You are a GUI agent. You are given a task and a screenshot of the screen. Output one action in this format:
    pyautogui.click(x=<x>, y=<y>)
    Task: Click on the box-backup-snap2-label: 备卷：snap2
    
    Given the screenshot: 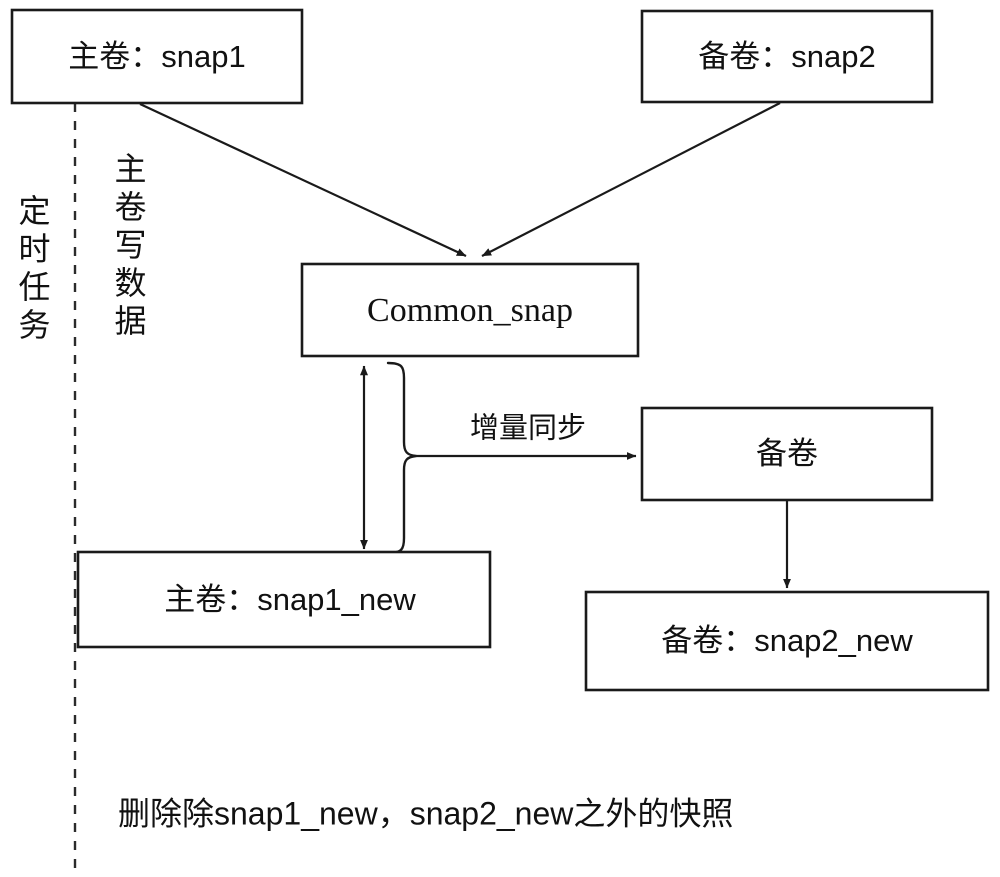 What is the action you would take?
    pyautogui.click(x=786, y=56)
    